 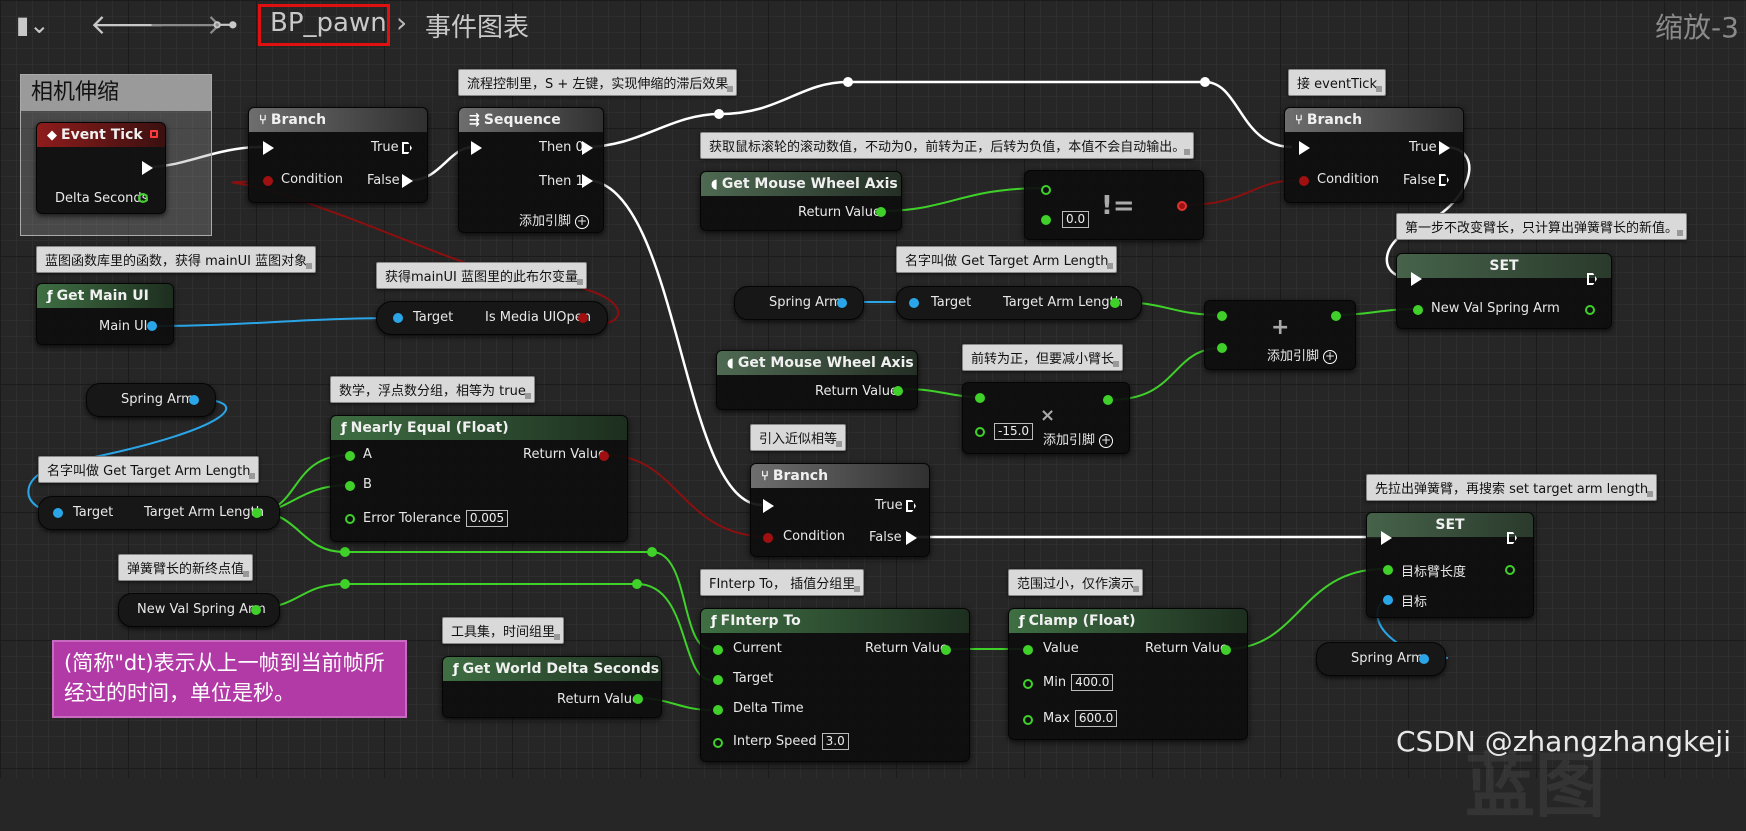 I want to click on main-ui-pin, so click(x=152, y=326).